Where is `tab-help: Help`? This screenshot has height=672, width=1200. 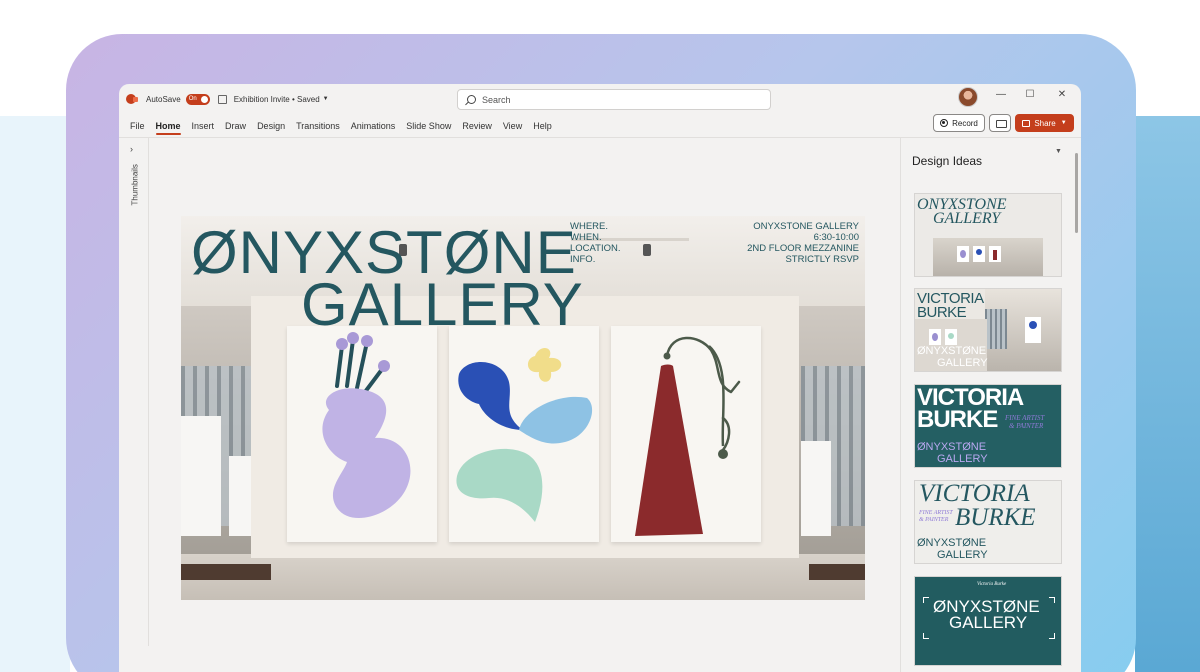 tab-help: Help is located at coordinates (542, 128).